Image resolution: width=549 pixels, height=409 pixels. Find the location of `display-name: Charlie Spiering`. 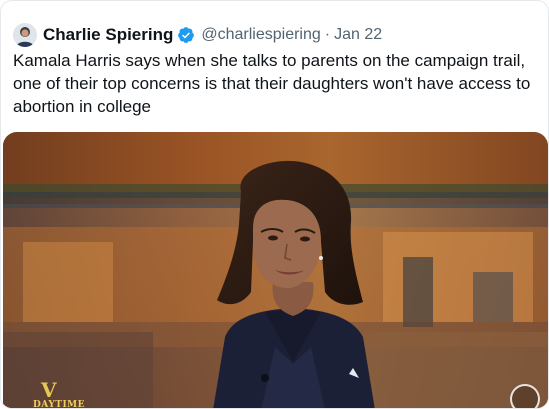

display-name: Charlie Spiering is located at coordinates (108, 35).